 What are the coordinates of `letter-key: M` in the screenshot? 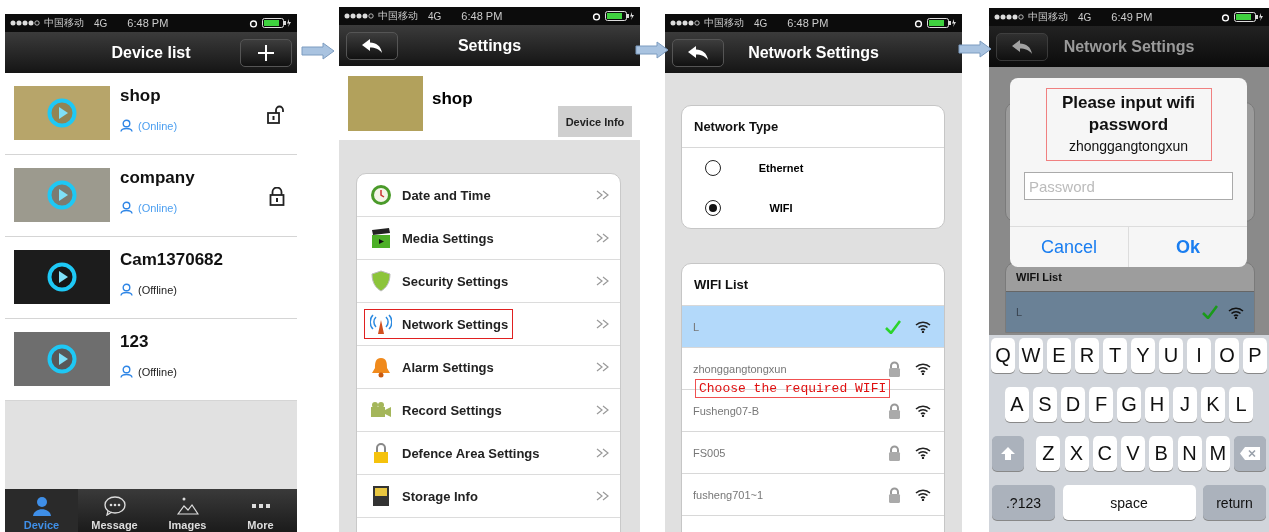 It's located at (1217, 453).